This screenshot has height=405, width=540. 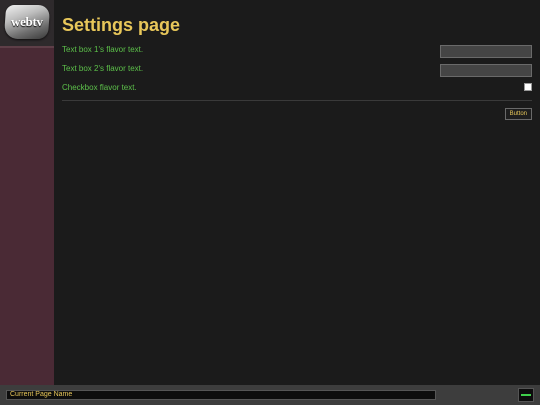 I want to click on textbox-2-row: Text box 2's flavor text., so click(x=297, y=72).